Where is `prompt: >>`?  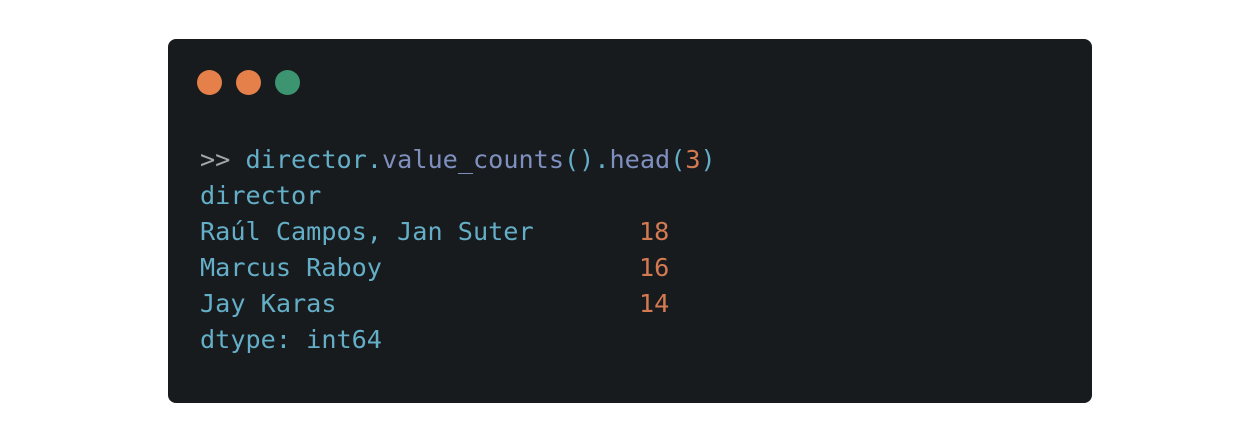
prompt: >> is located at coordinates (215, 159).